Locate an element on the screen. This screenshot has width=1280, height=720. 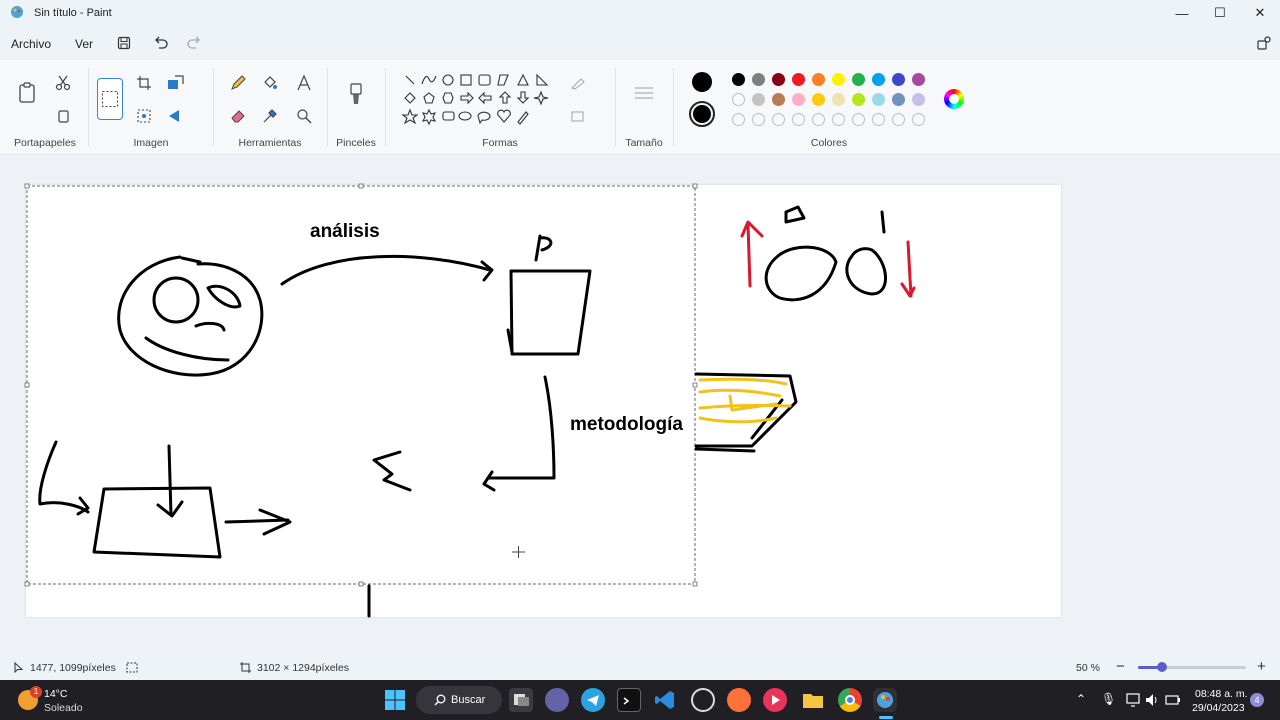
active-app-indicator is located at coordinates (886, 717).